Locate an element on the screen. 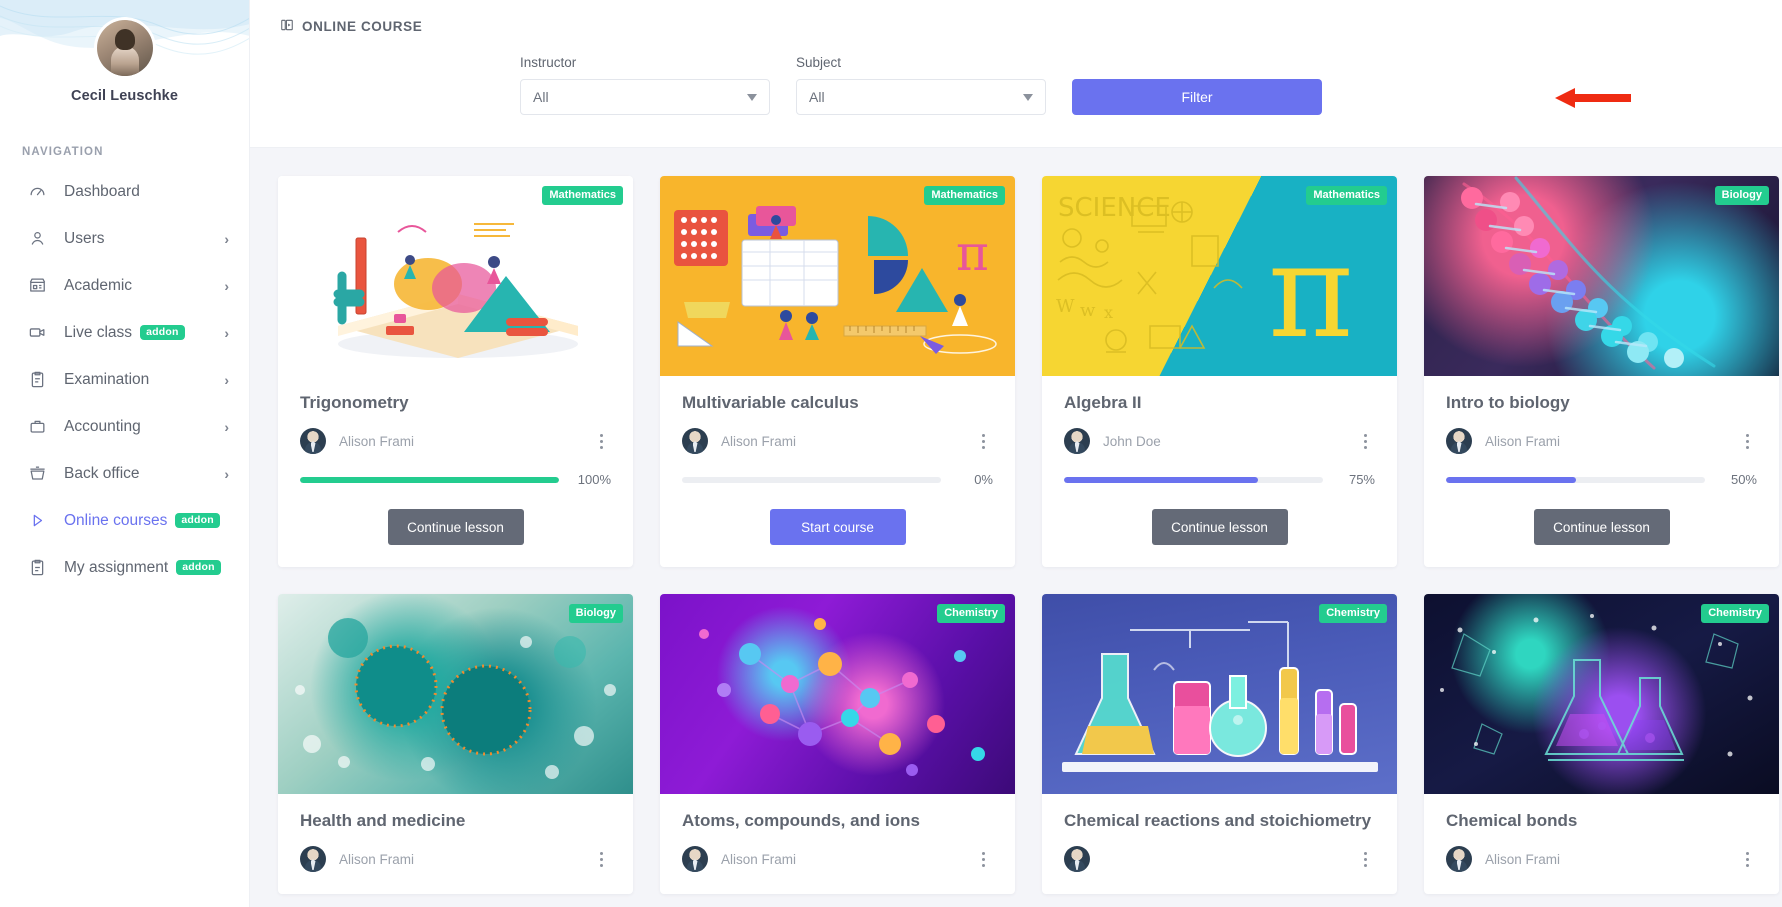 Image resolution: width=1782 pixels, height=907 pixels. user-icon is located at coordinates (37, 239).